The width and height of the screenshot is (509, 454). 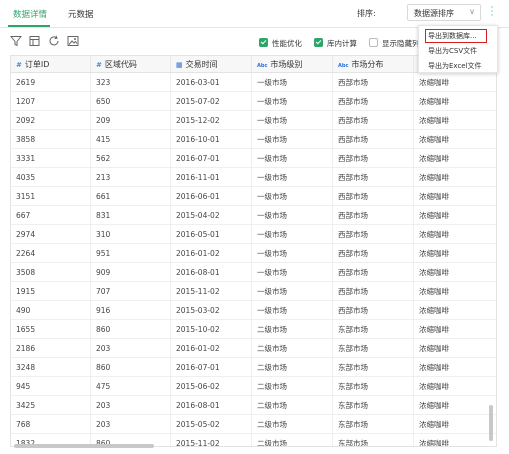 I want to click on checkbox-label: 显示隐藏列, so click(x=401, y=43).